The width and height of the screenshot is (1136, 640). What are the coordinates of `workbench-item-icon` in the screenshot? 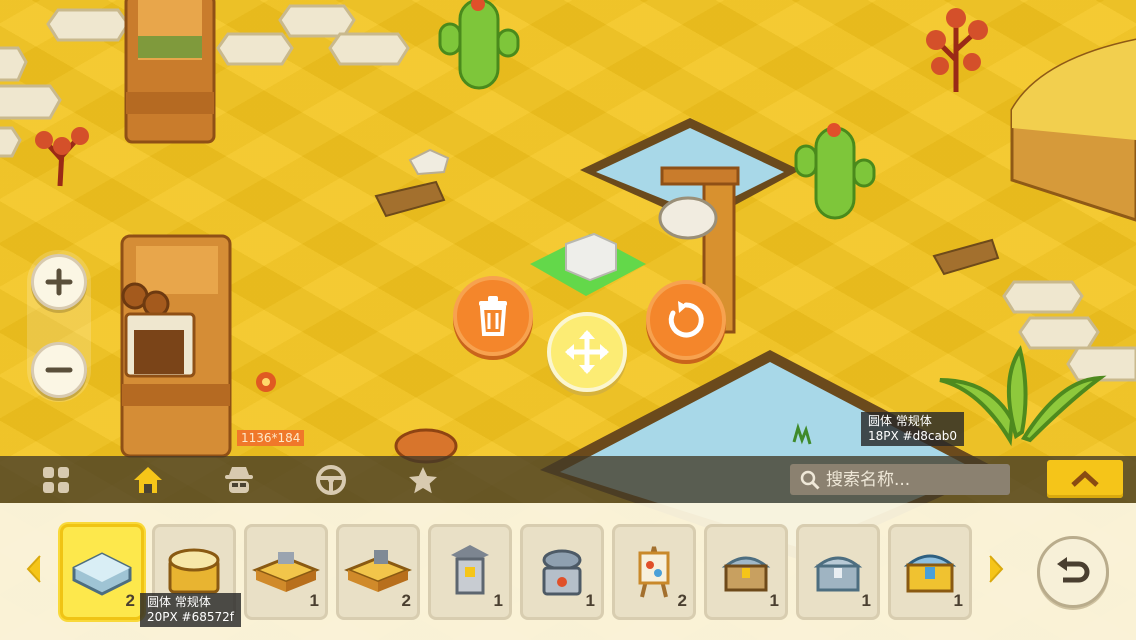 It's located at (286, 572).